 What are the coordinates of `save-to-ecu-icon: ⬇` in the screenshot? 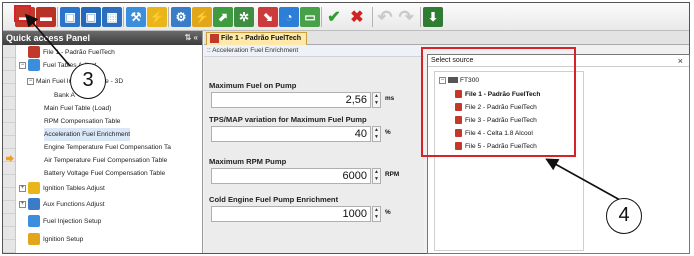 It's located at (433, 17).